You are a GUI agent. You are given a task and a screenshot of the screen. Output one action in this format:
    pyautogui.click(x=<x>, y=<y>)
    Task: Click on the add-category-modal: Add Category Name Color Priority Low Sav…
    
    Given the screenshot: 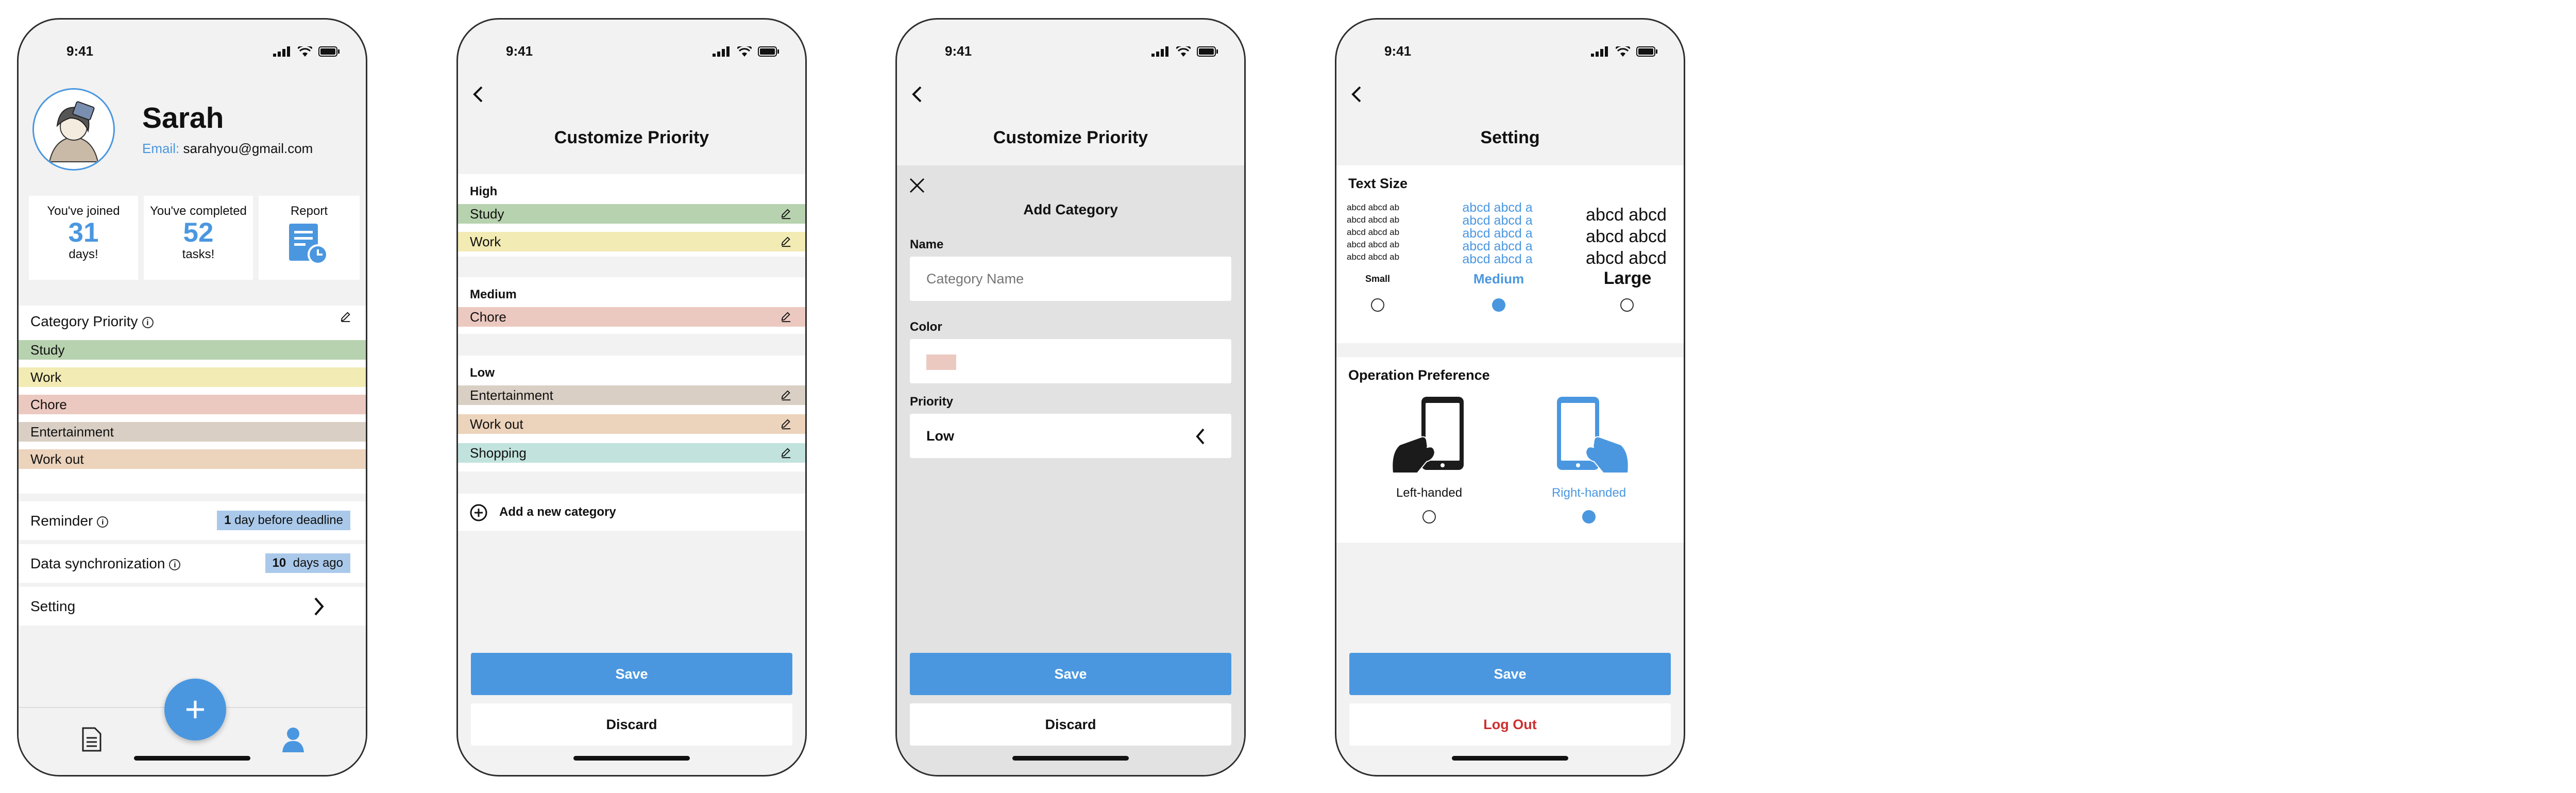 What is the action you would take?
    pyautogui.click(x=1070, y=470)
    